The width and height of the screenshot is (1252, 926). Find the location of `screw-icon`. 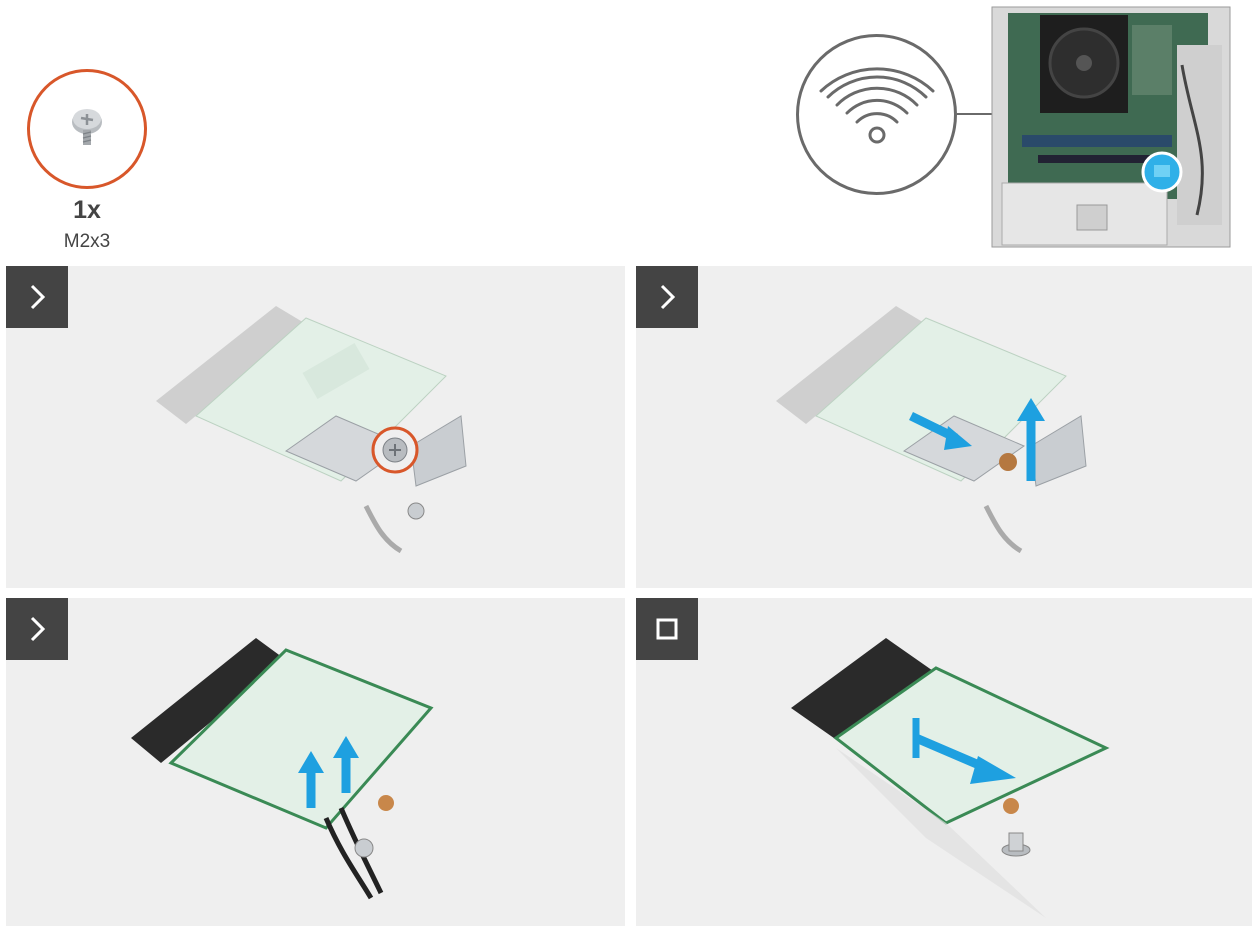

screw-icon is located at coordinates (87, 127).